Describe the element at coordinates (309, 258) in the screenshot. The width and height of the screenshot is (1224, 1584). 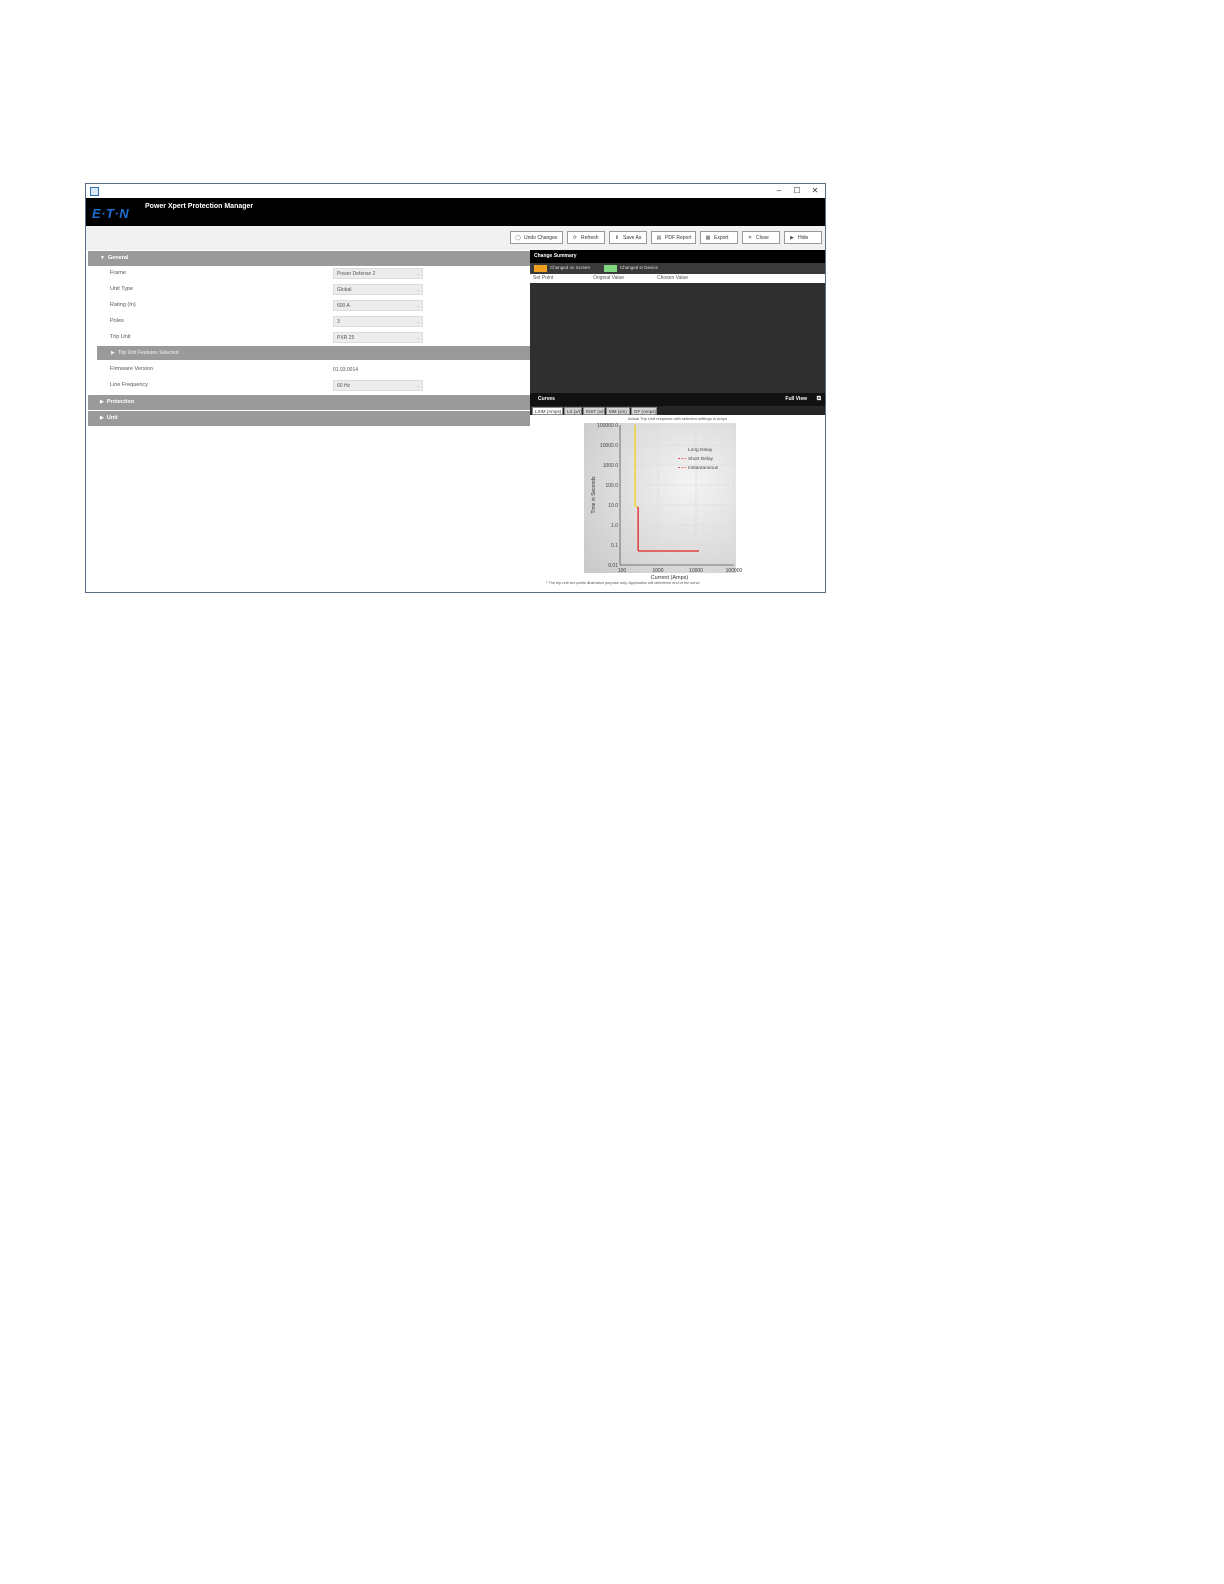
I see `section-general-header: ▼ General` at that location.